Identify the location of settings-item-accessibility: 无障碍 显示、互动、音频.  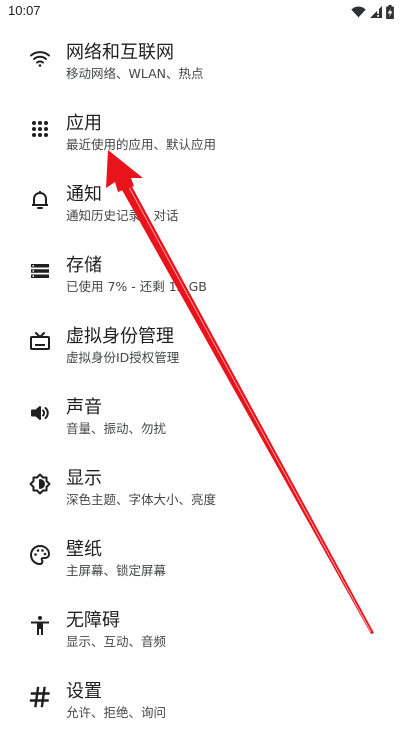
(206, 627).